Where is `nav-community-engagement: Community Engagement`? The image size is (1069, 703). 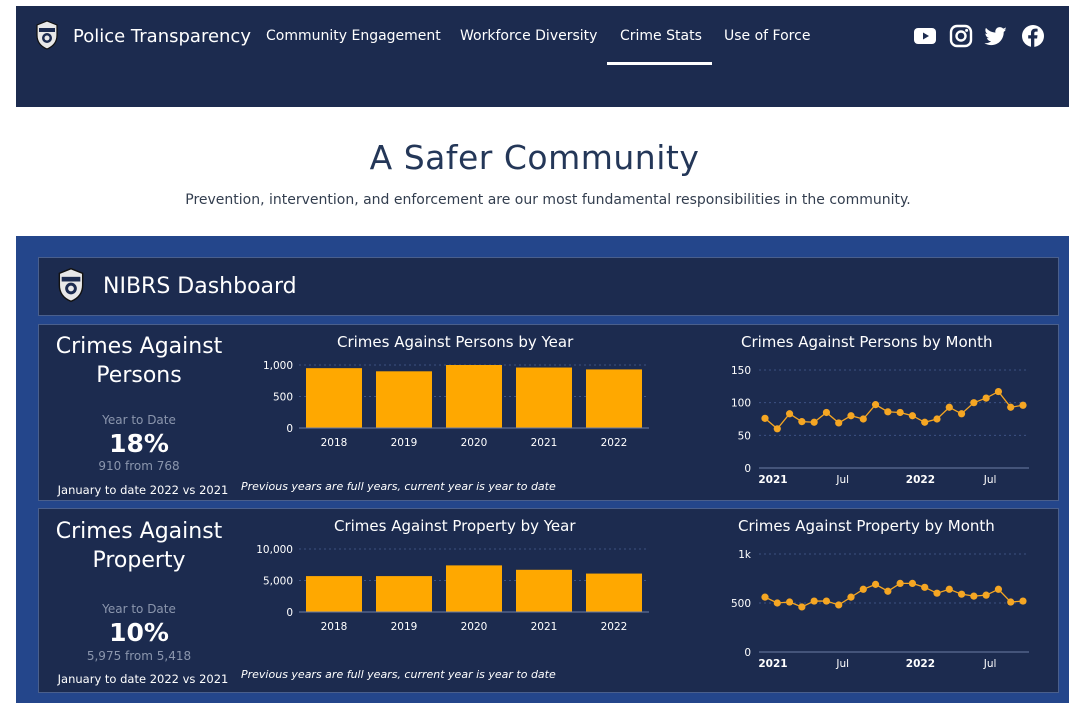
nav-community-engagement: Community Engagement is located at coordinates (353, 36).